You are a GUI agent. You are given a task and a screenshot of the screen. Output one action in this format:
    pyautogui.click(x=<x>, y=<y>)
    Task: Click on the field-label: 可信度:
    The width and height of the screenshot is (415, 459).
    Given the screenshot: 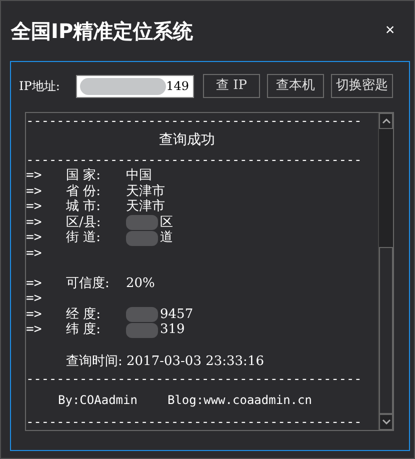 What is the action you would take?
    pyautogui.click(x=88, y=284)
    